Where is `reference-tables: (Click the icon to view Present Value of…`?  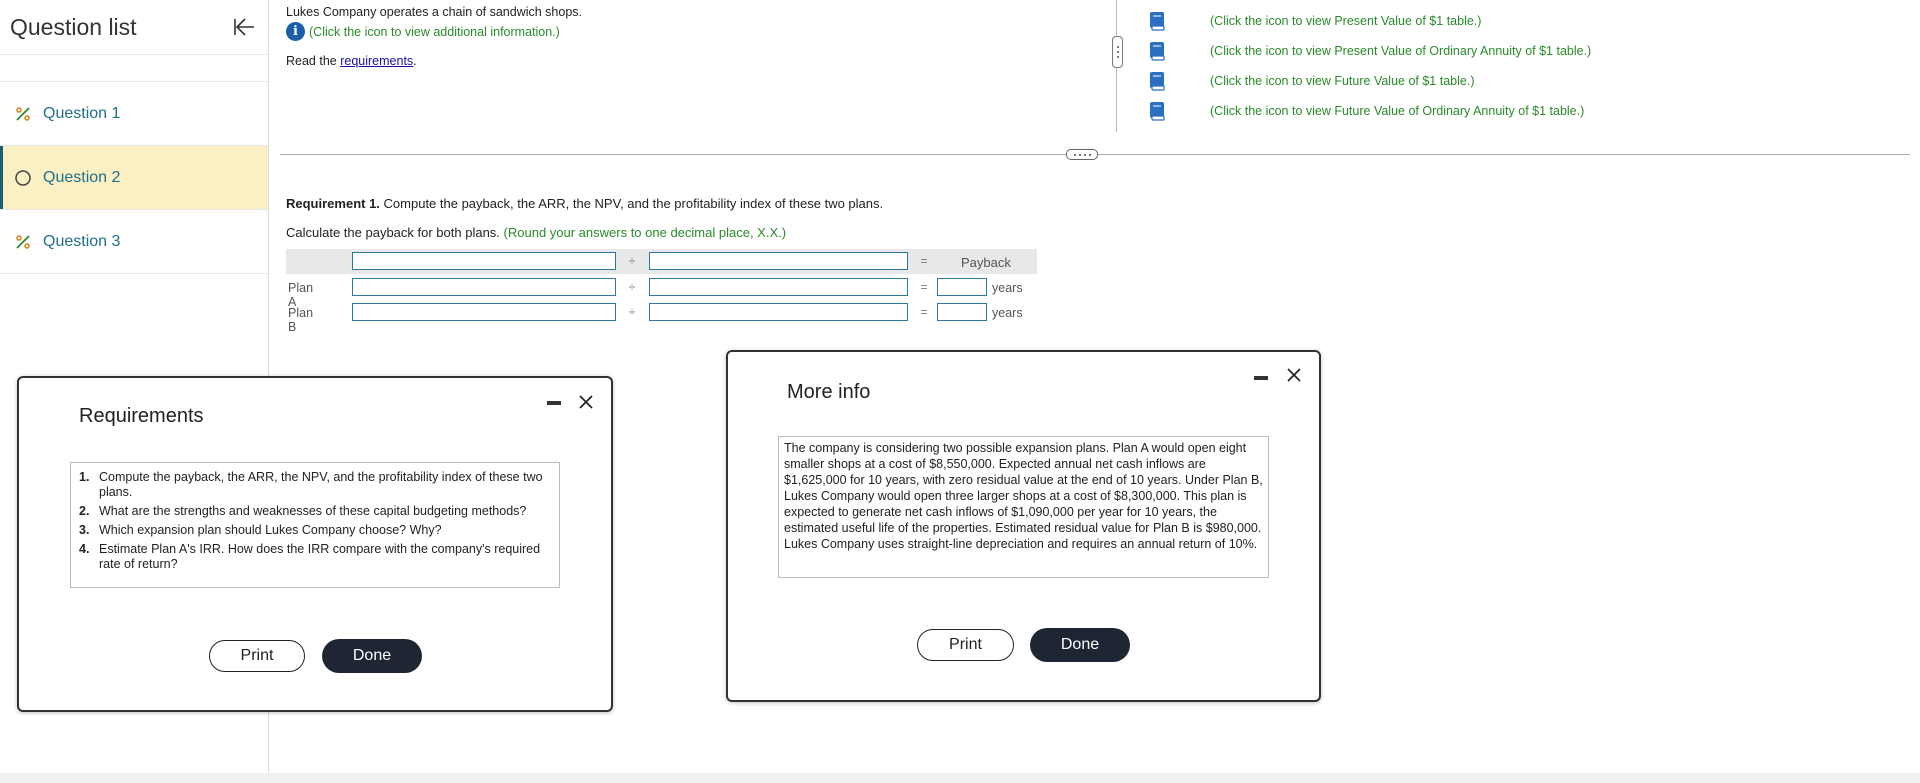
reference-tables: (Click the icon to view Present Value of… is located at coordinates (1369, 66).